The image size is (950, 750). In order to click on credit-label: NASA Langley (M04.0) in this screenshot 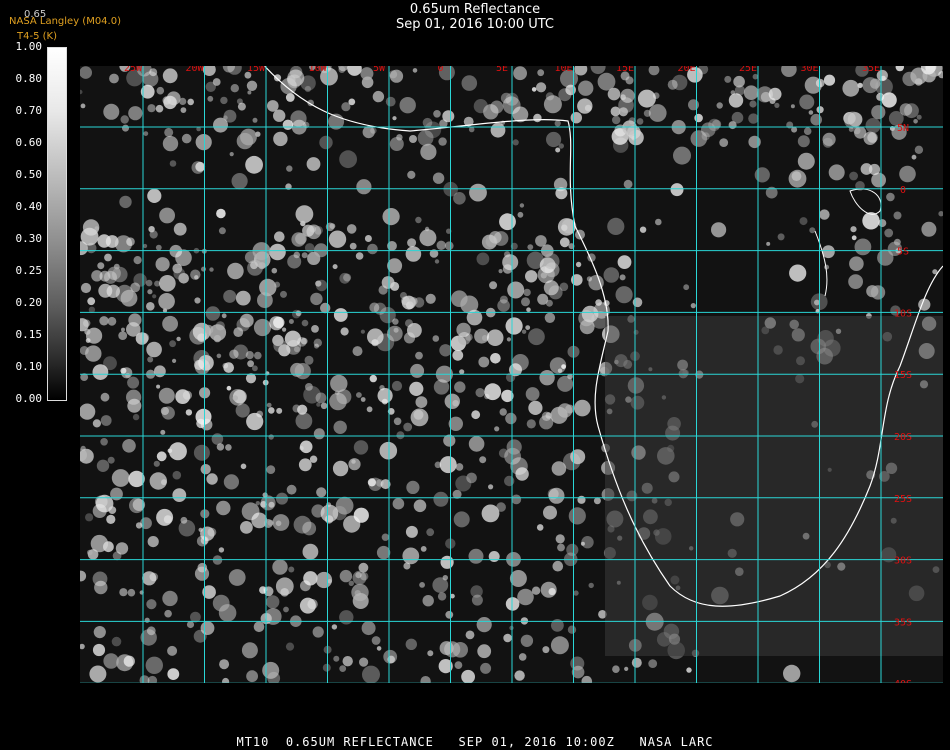, I will do `click(65, 21)`.